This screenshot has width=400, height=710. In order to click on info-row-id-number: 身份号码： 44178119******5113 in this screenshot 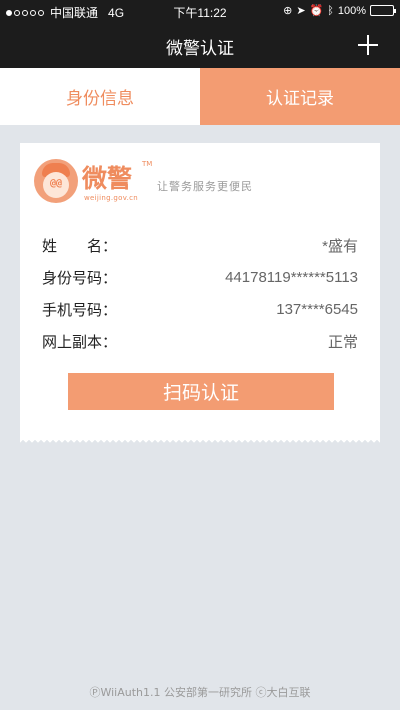, I will do `click(200, 277)`.